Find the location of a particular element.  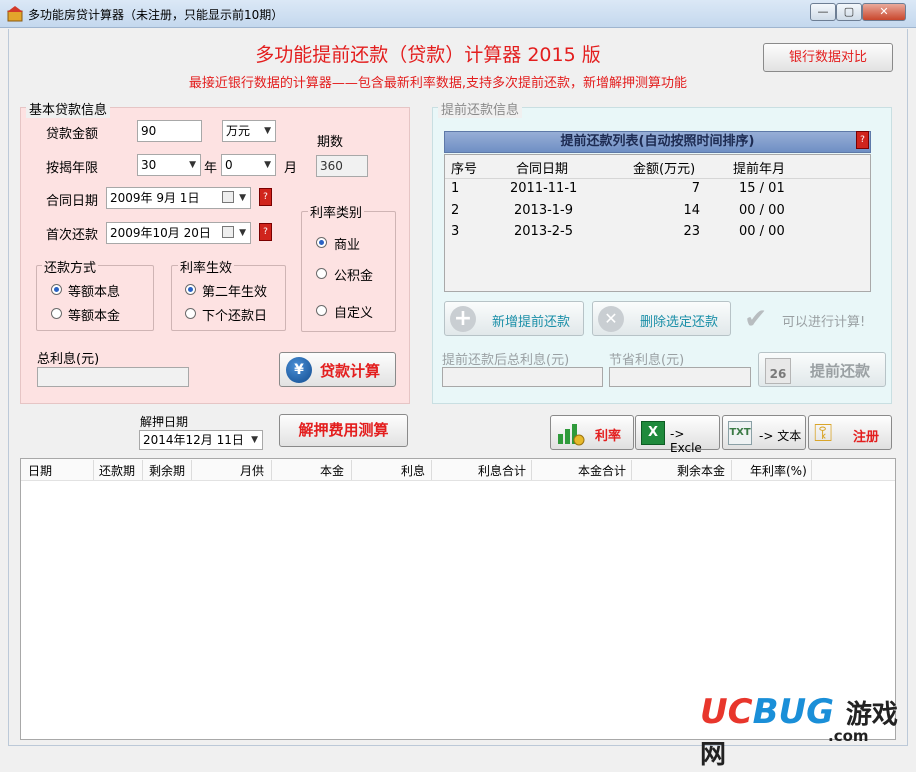

saved-interest-field is located at coordinates (680, 377).